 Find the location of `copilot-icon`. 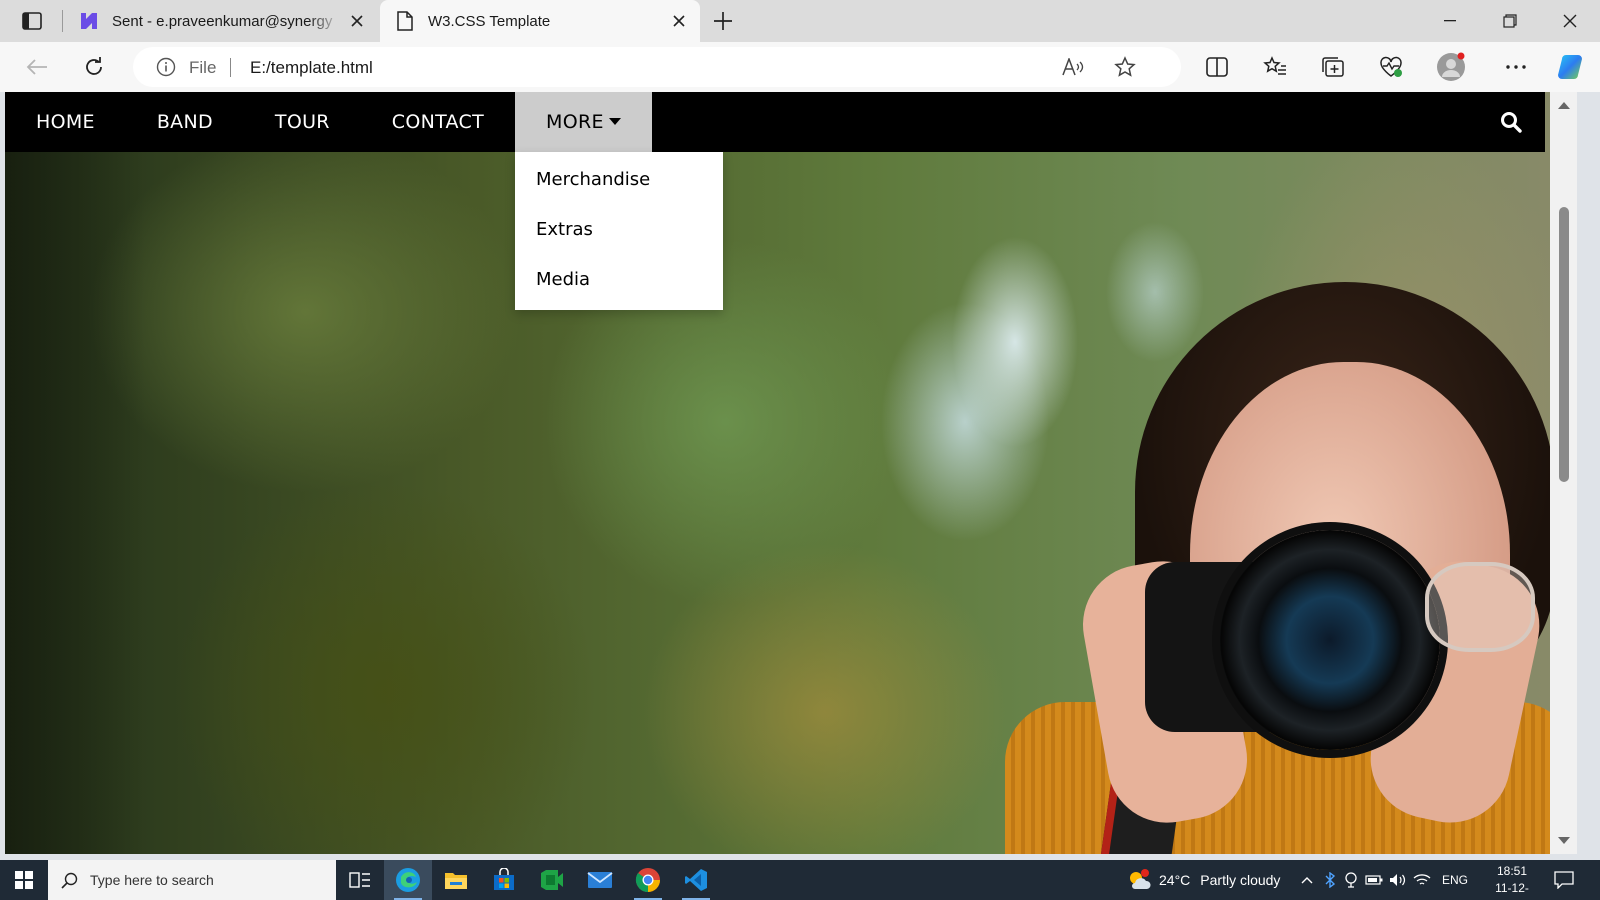

copilot-icon is located at coordinates (1570, 67).